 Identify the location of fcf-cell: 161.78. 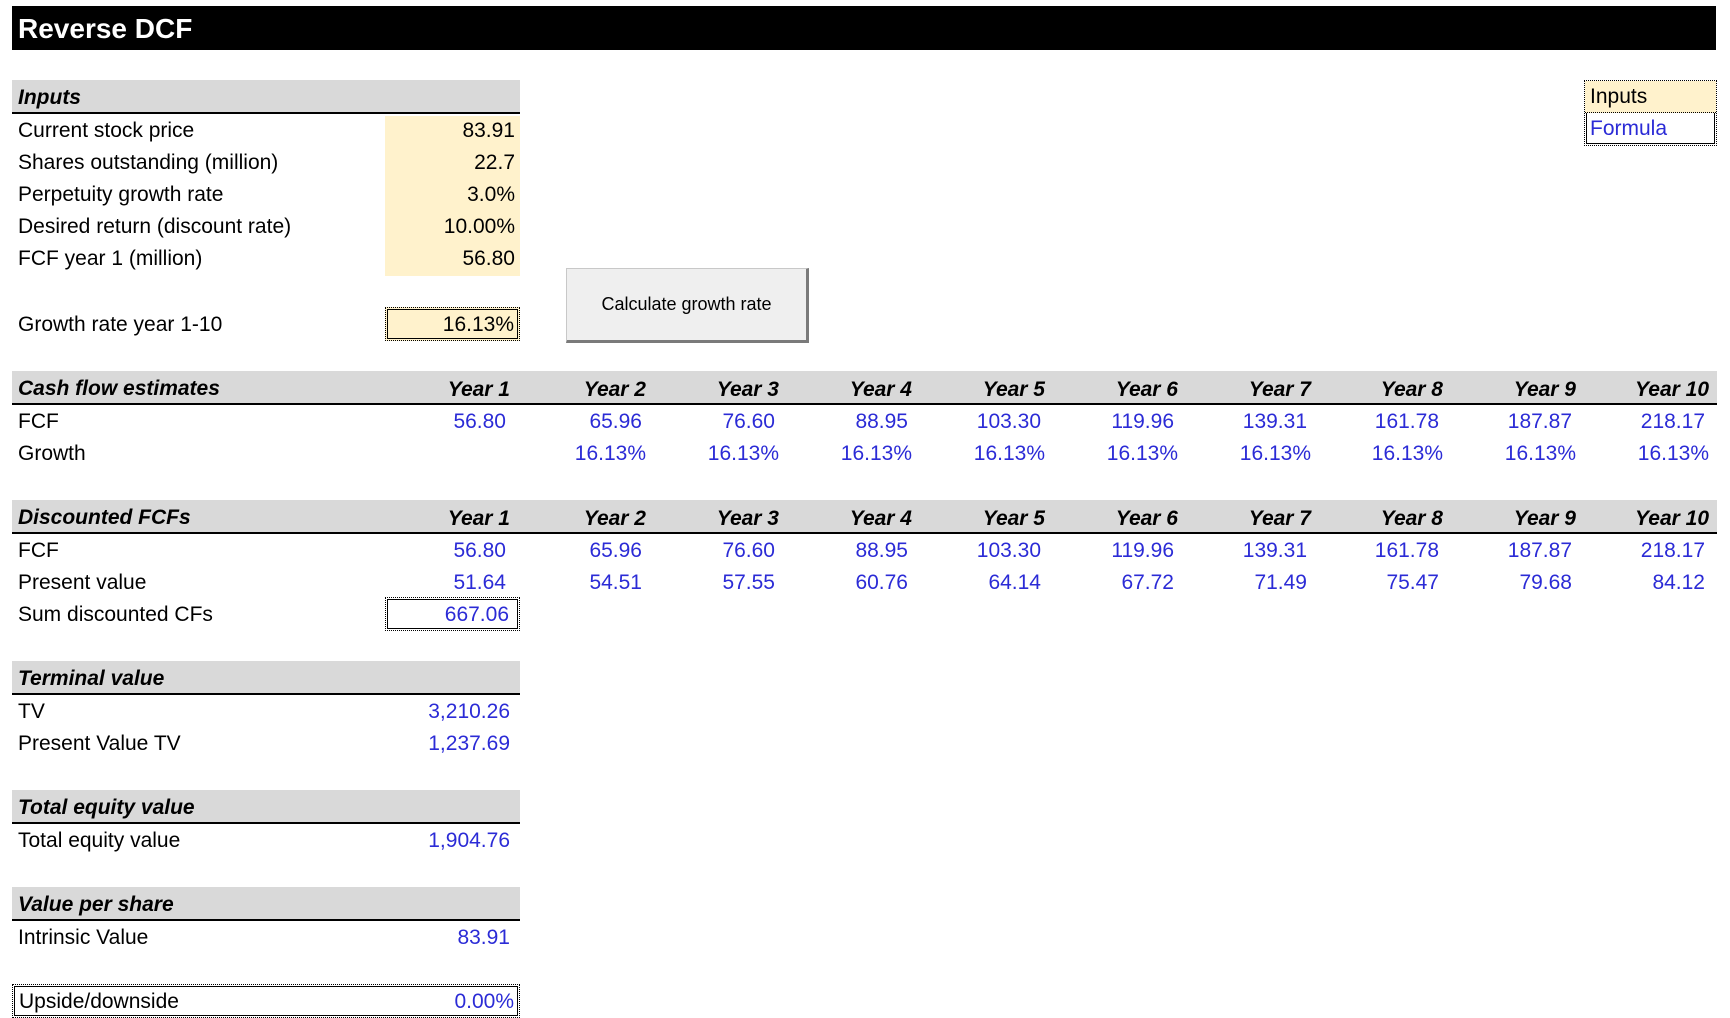
(1406, 421).